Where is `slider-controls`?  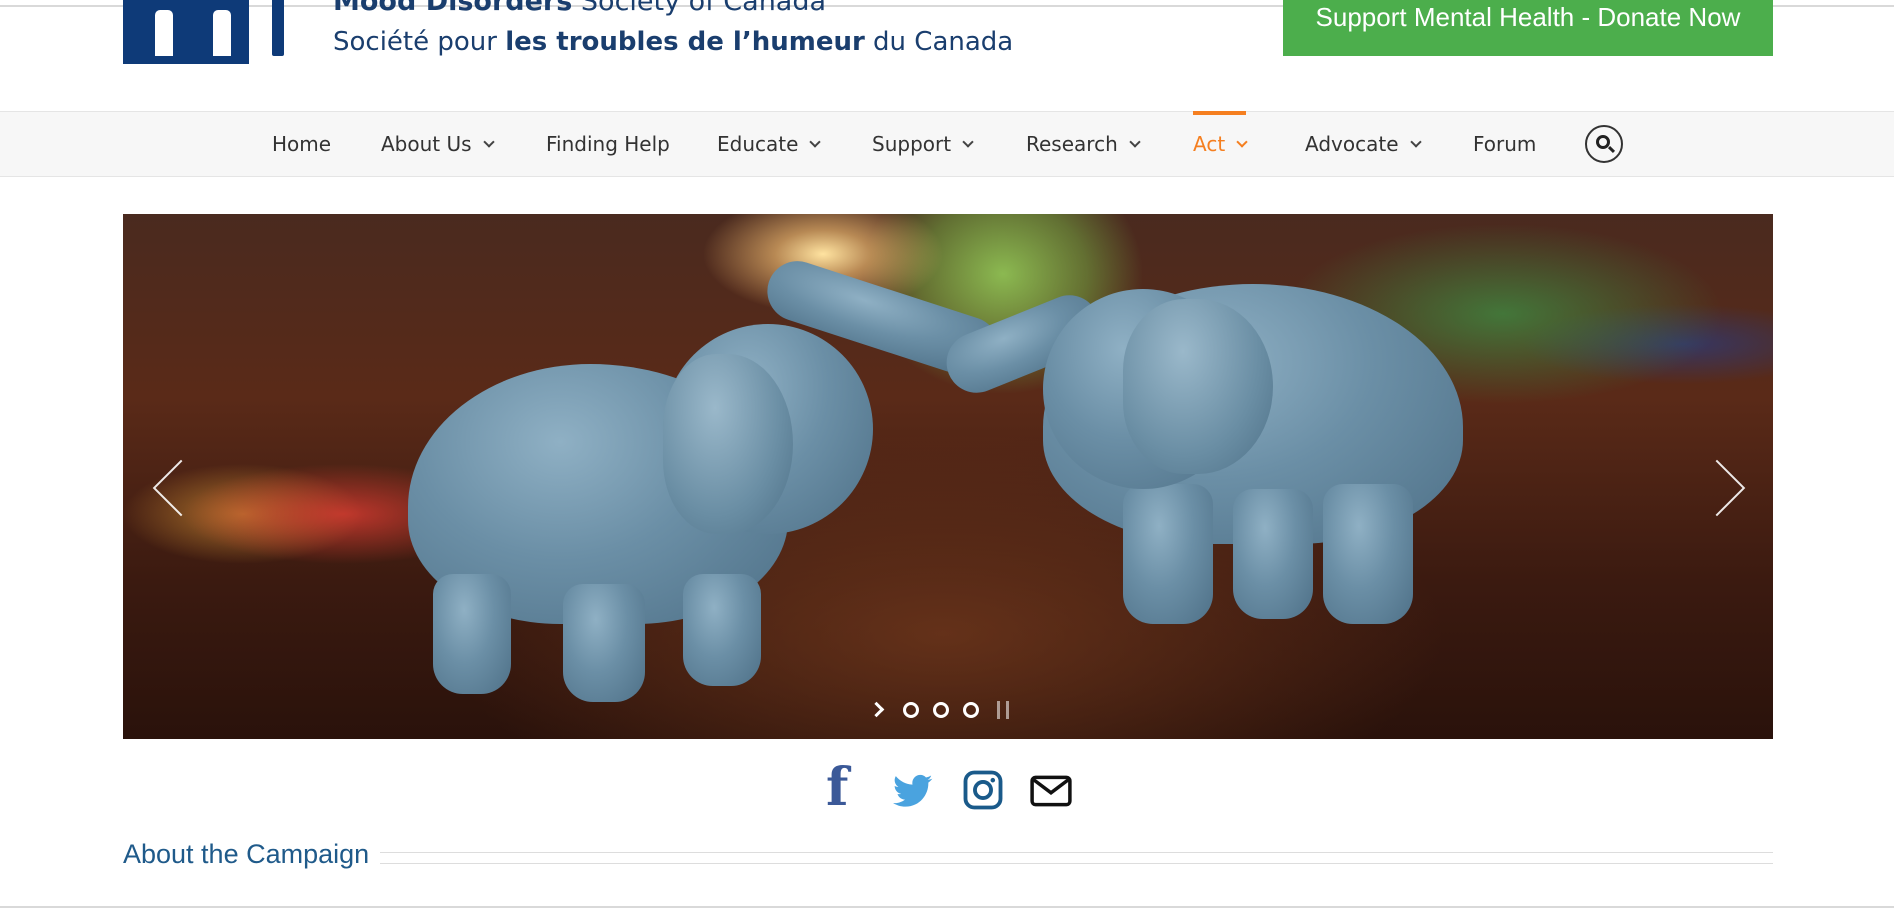
slider-controls is located at coordinates (938, 710).